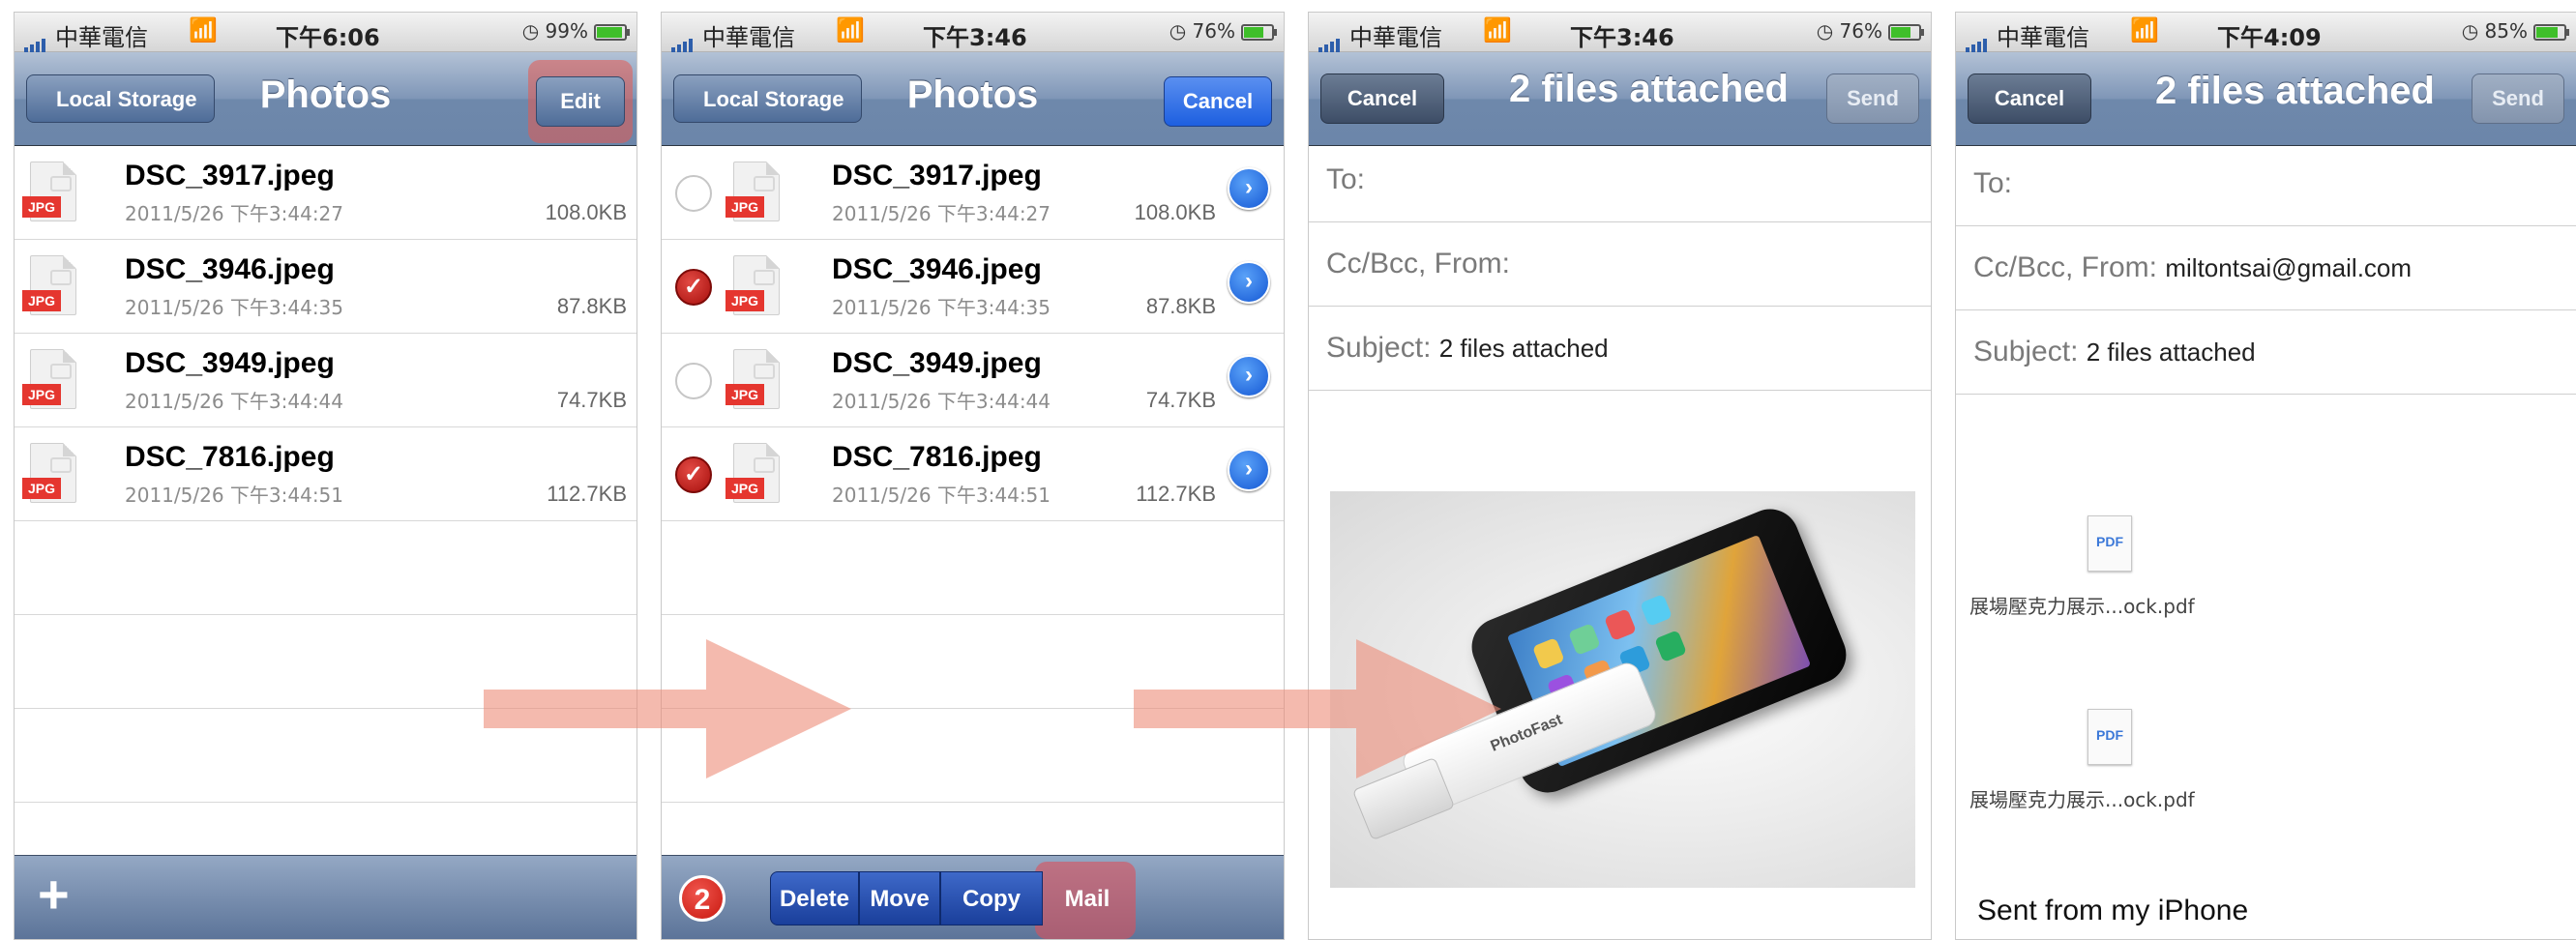 This screenshot has width=2576, height=940. What do you see at coordinates (2269, 38) in the screenshot?
I see `clock: 下午4:09` at bounding box center [2269, 38].